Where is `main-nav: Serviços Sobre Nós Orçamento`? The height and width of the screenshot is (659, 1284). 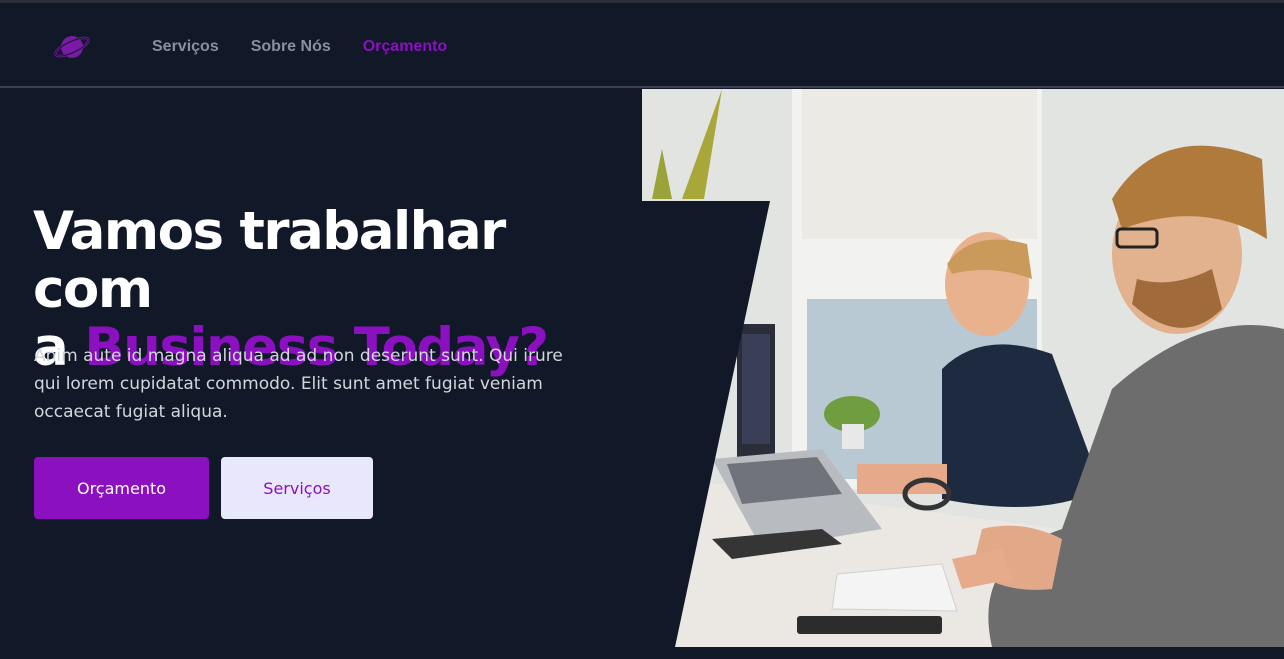
main-nav: Serviços Sobre Nós Orçamento is located at coordinates (299, 47).